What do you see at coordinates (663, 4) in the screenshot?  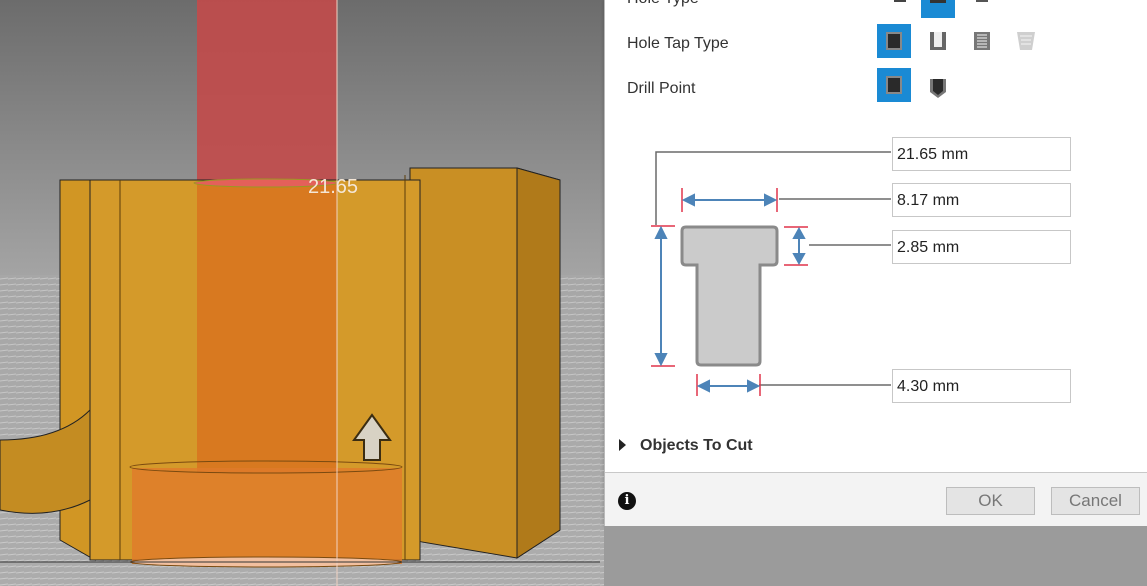 I see `hole-type-label: Hole Type` at bounding box center [663, 4].